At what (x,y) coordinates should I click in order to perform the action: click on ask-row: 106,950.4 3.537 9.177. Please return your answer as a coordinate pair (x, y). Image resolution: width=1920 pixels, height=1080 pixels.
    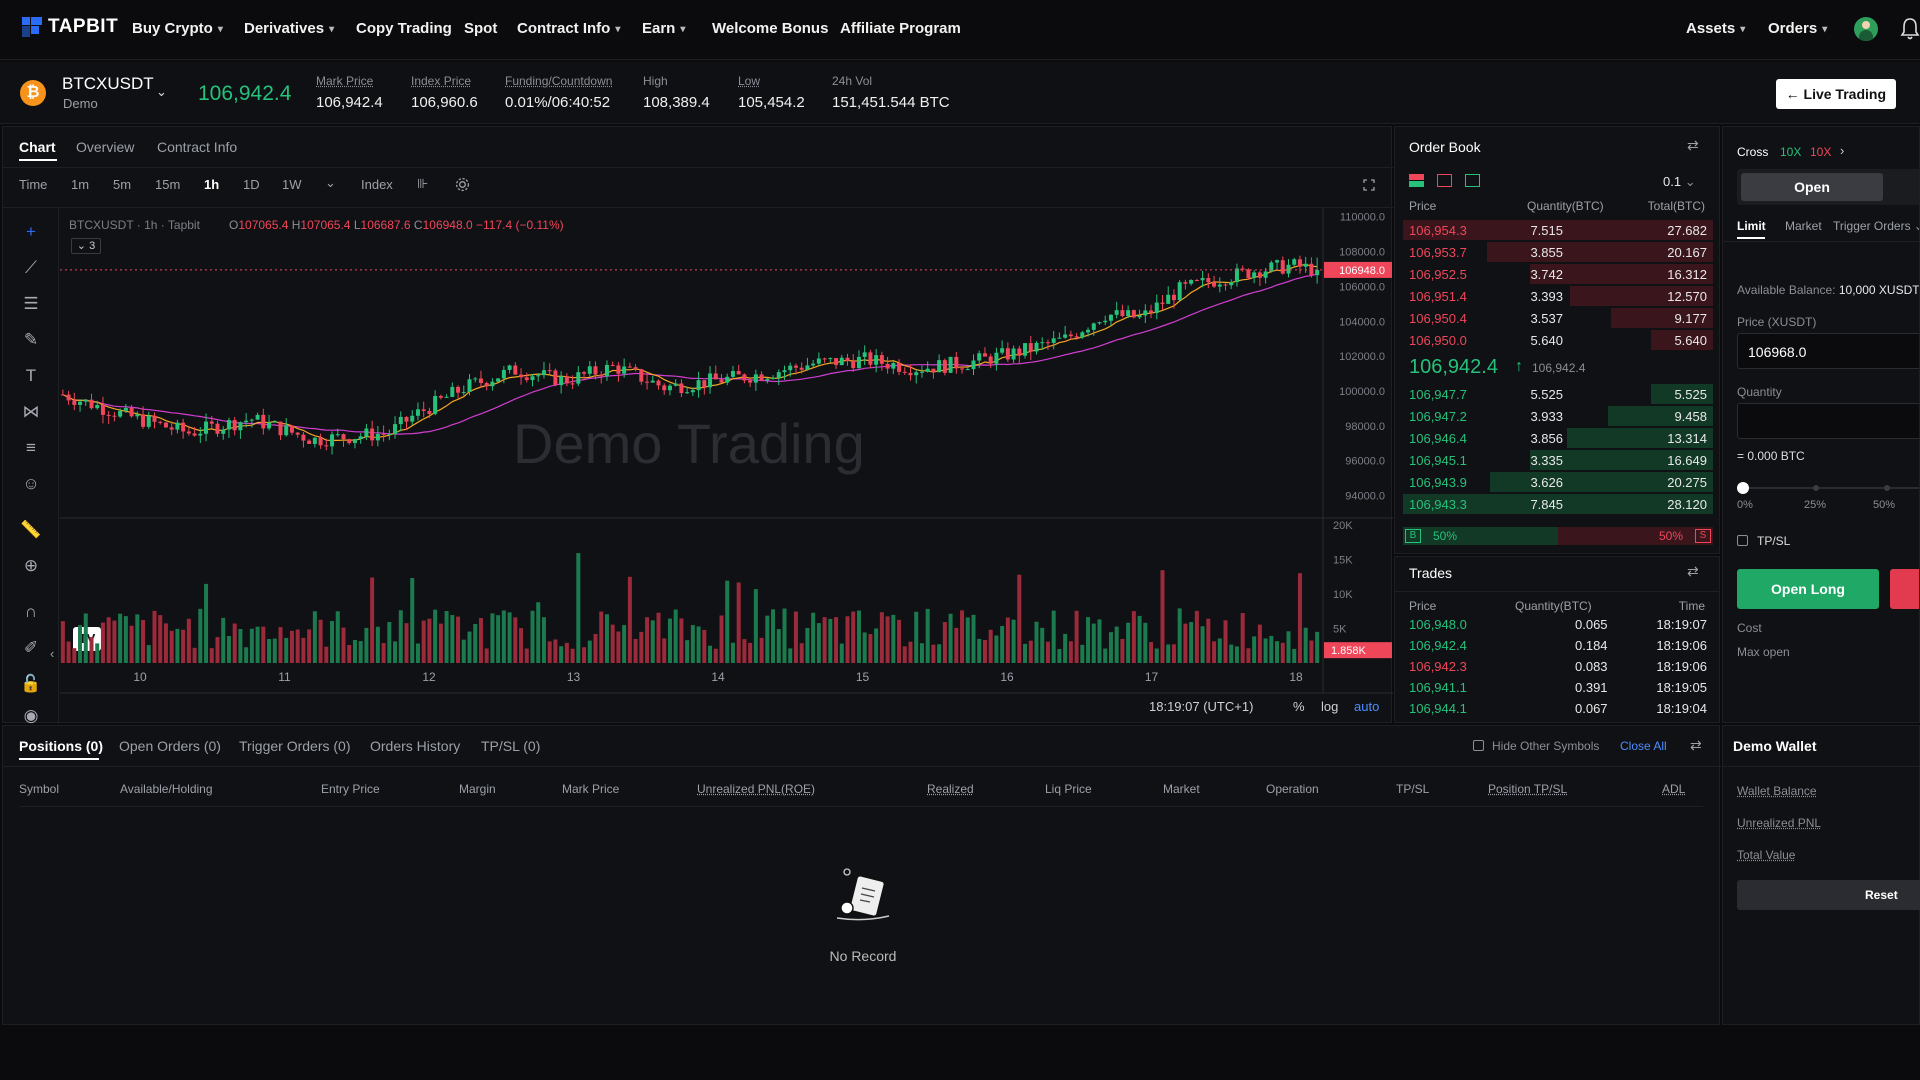
    Looking at the image, I should click on (1558, 318).